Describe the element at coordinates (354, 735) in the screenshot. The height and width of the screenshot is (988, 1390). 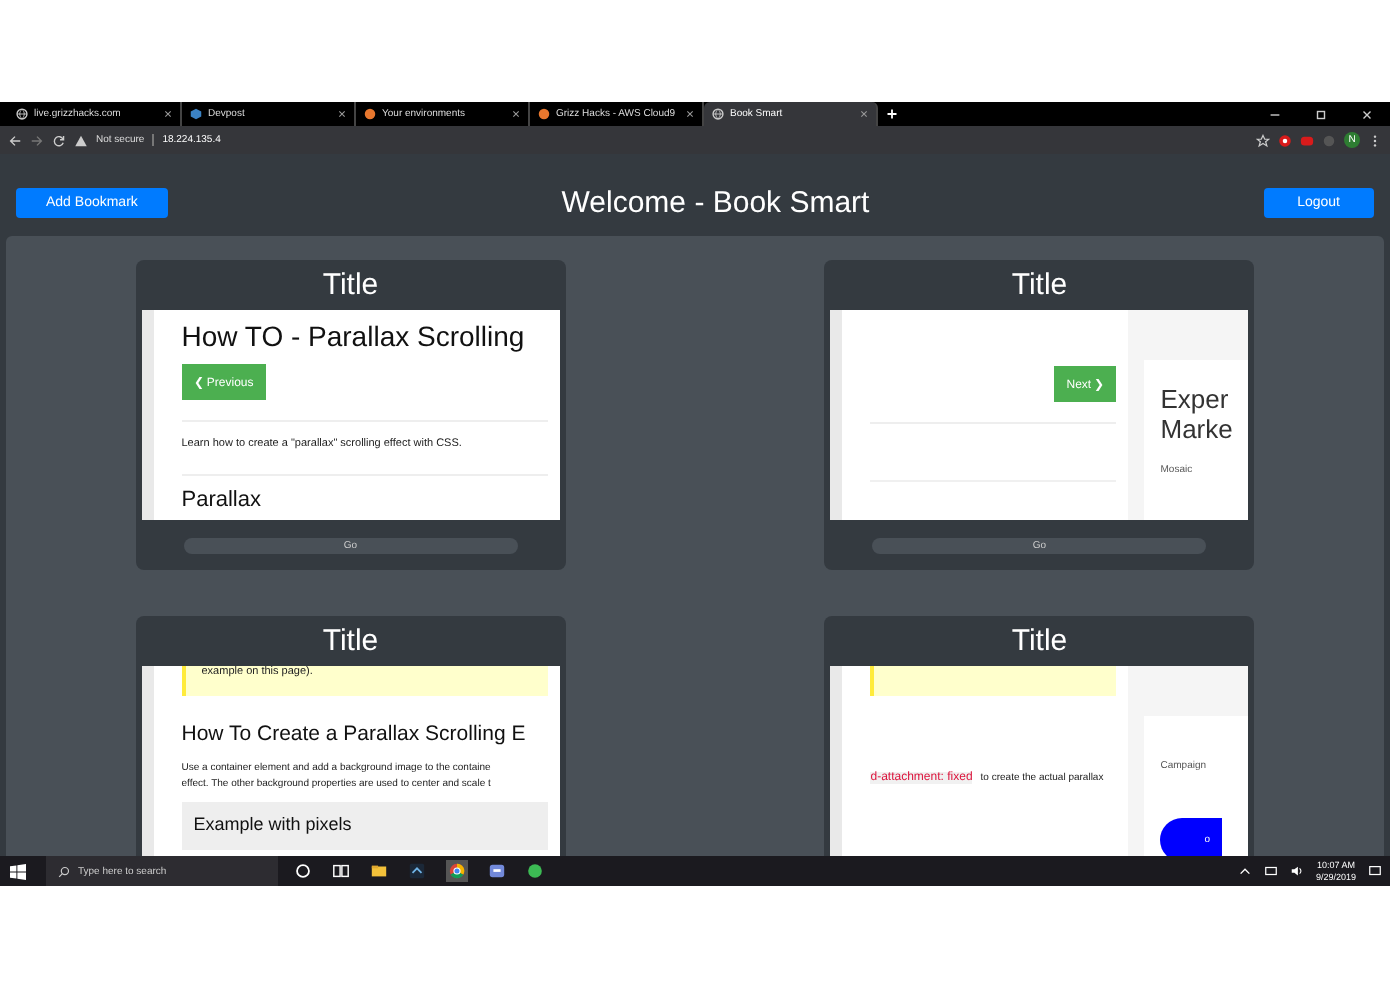
I see `preview-heading: How To Create a Parallax Scrolling E` at that location.